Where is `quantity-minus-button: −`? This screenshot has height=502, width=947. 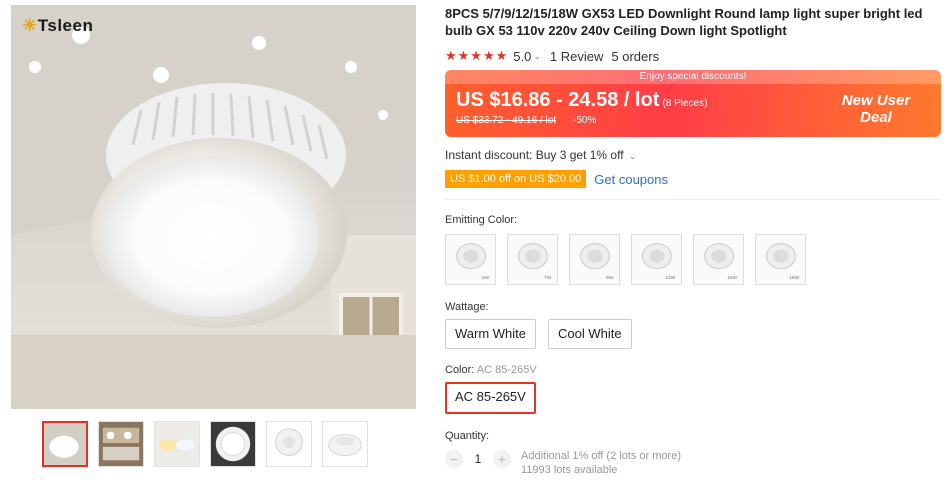
quantity-minus-button: − is located at coordinates (454, 459).